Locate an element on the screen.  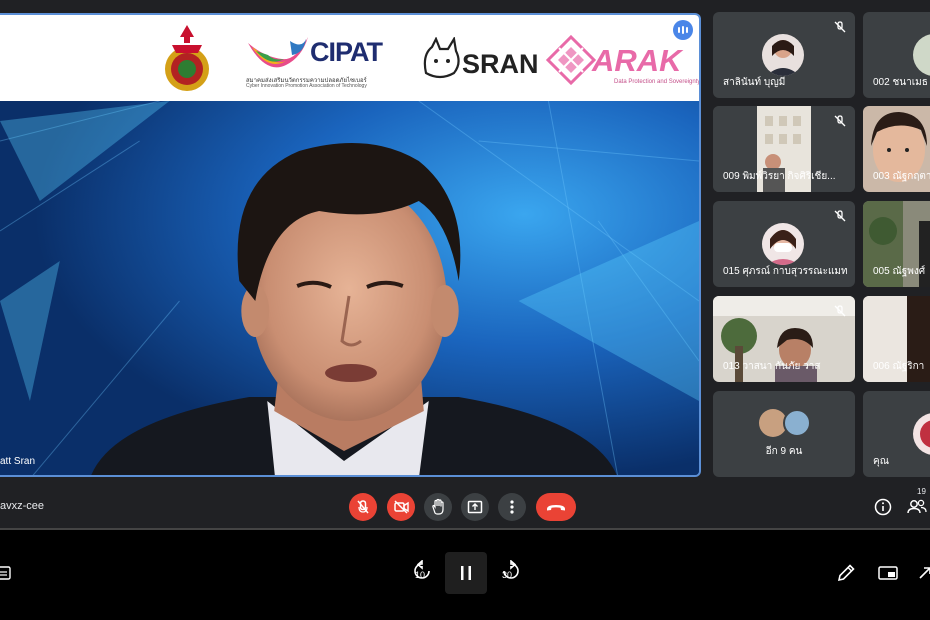
rewind-button: 10 is located at coordinates (423, 573).